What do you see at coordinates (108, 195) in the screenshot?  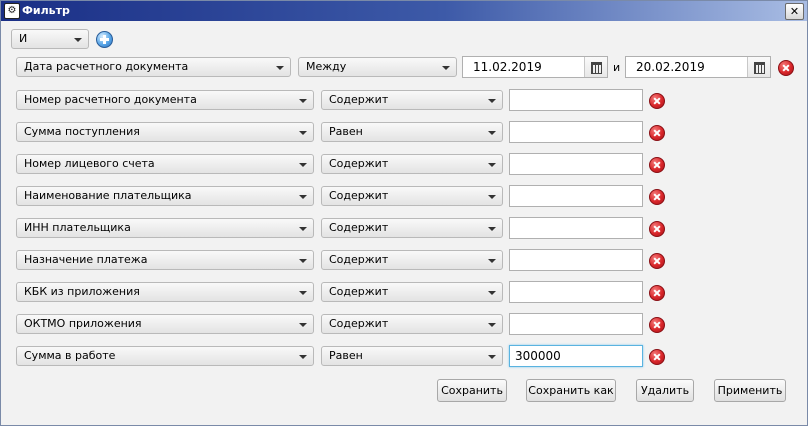 I see `condition-field-value: Наименование плательщика` at bounding box center [108, 195].